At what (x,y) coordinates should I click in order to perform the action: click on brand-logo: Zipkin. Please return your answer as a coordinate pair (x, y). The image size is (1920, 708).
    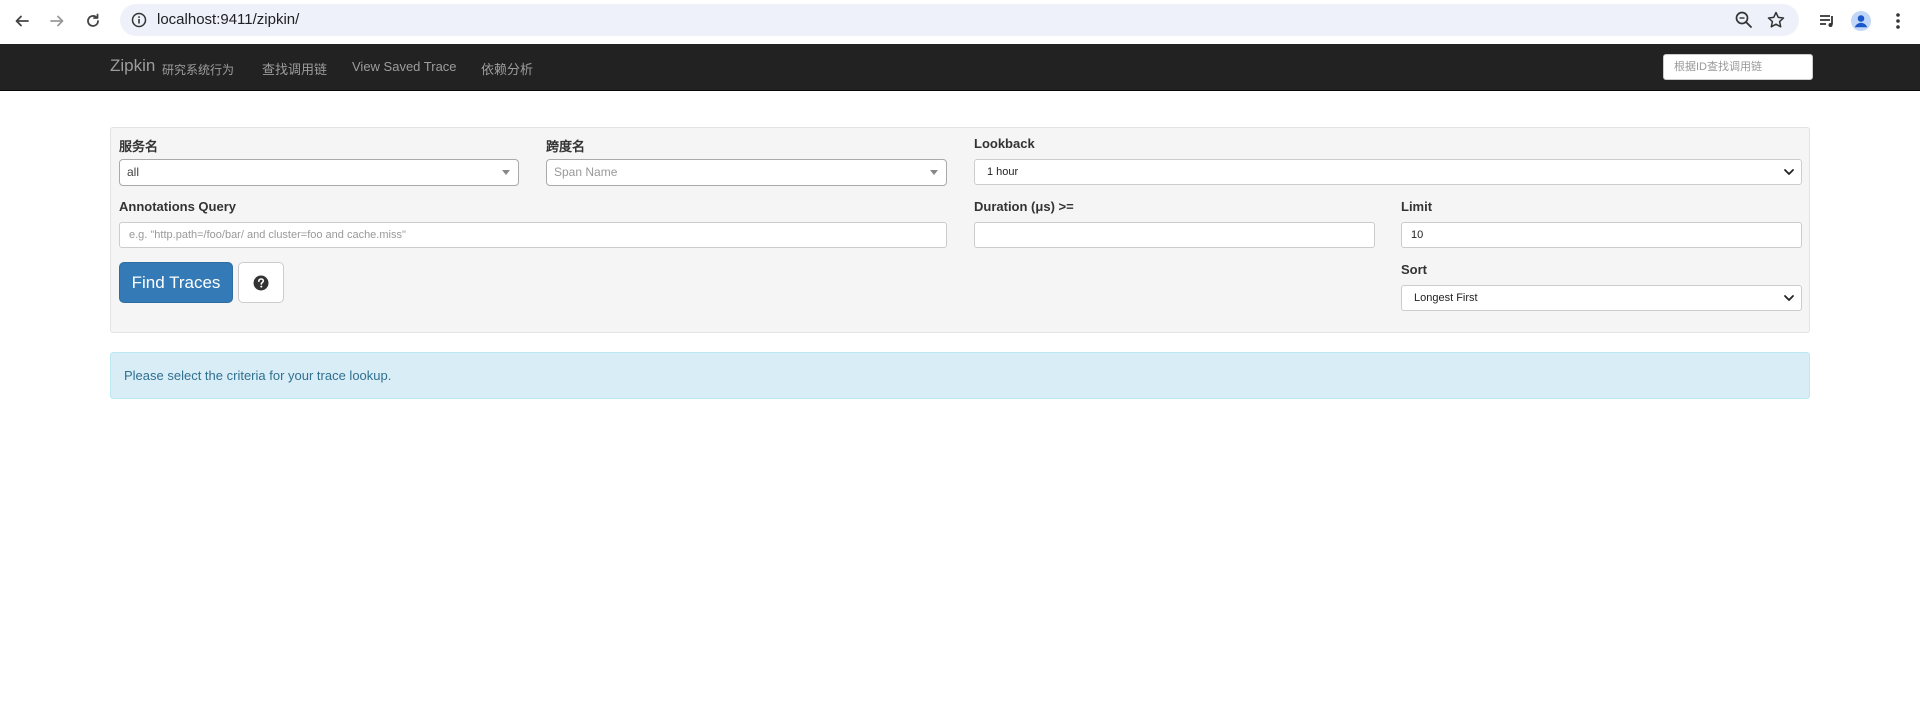
    Looking at the image, I should click on (132, 66).